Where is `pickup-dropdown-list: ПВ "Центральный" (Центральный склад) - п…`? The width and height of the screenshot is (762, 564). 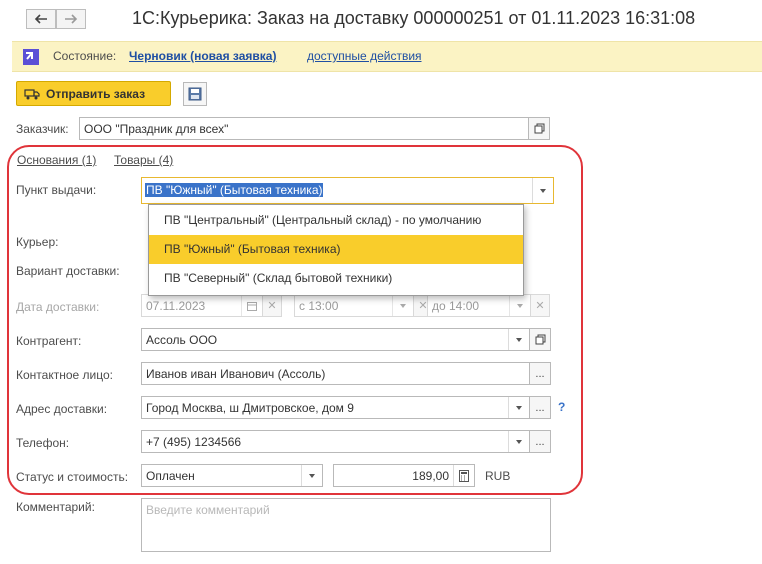
pickup-dropdown-list: ПВ "Центральный" (Центральный склад) - п… is located at coordinates (336, 250).